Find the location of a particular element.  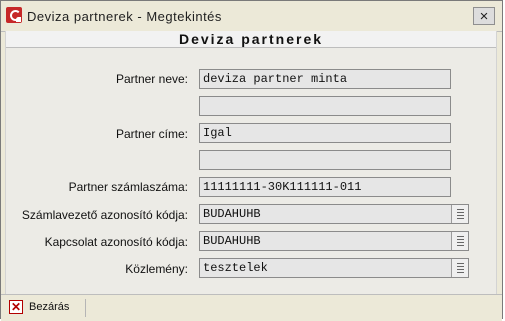

account-number-label: Partner számlaszáma: is located at coordinates (128, 187).